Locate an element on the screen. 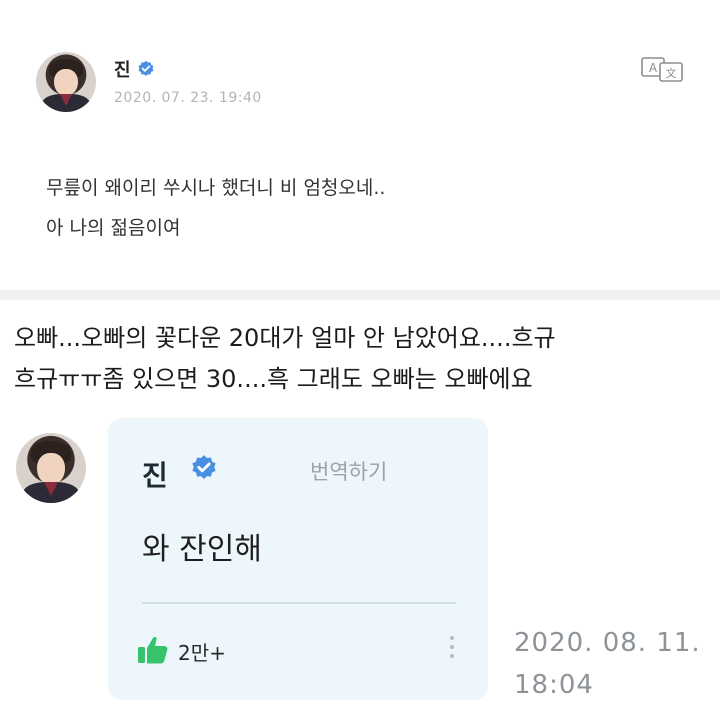 The width and height of the screenshot is (720, 707). svg-text: 文 is located at coordinates (671, 73).